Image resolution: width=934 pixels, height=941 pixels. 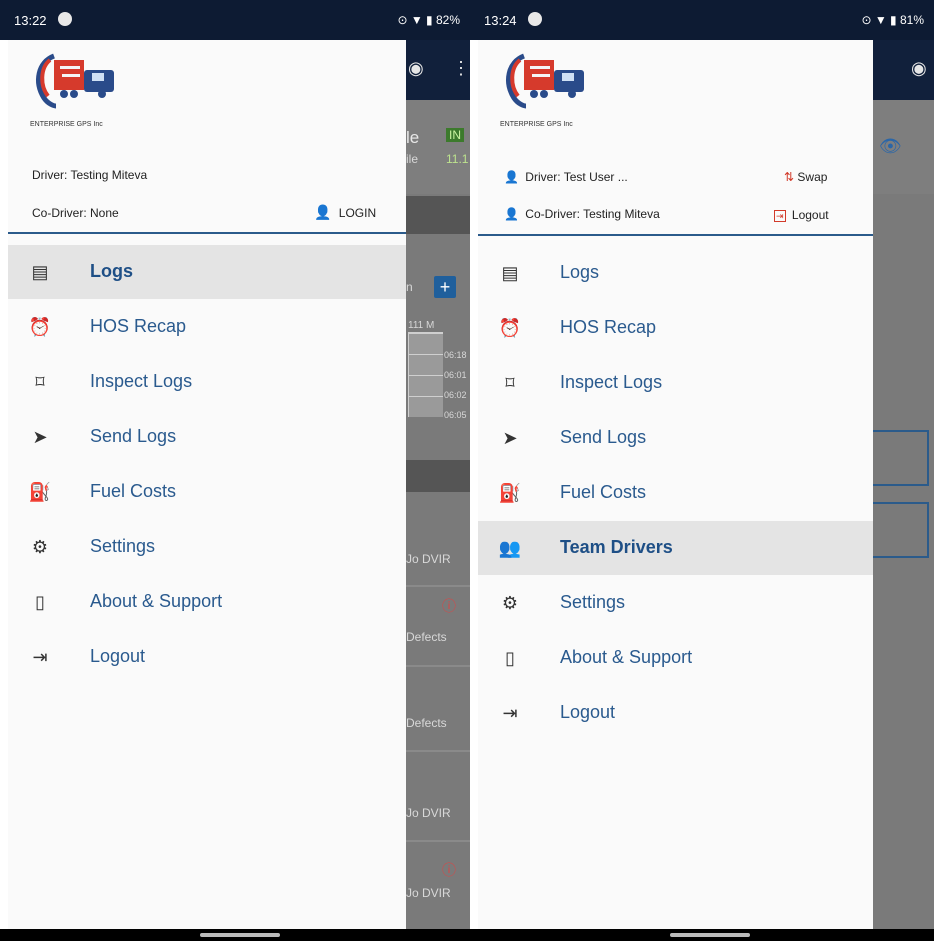 I want to click on dvir-row-4: Jo DVIR, so click(x=428, y=813).